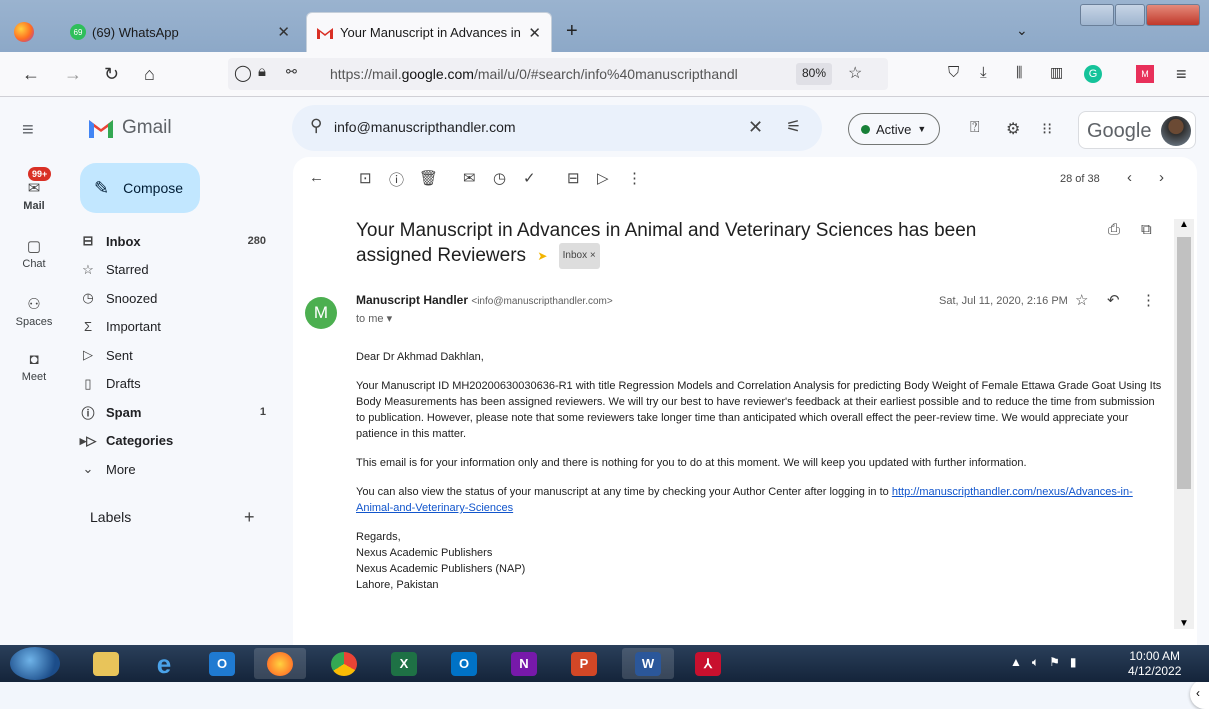  What do you see at coordinates (1047, 129) in the screenshot?
I see `apps-grid-icon: ⁝⁝` at bounding box center [1047, 129].